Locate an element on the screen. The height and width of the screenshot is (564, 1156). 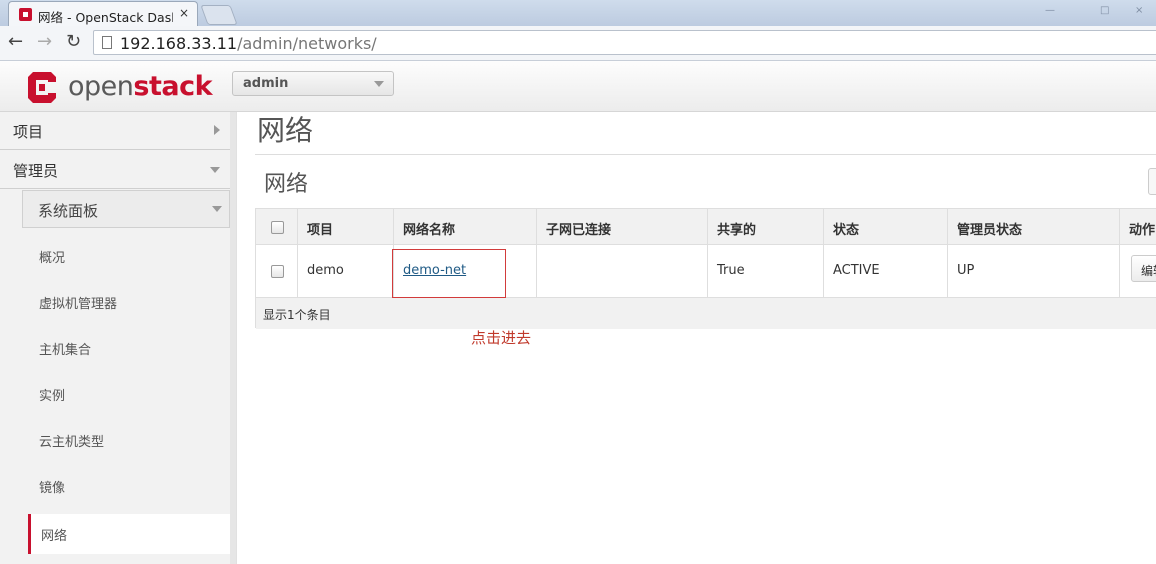
reload-icon: ↻ is located at coordinates (73, 42).